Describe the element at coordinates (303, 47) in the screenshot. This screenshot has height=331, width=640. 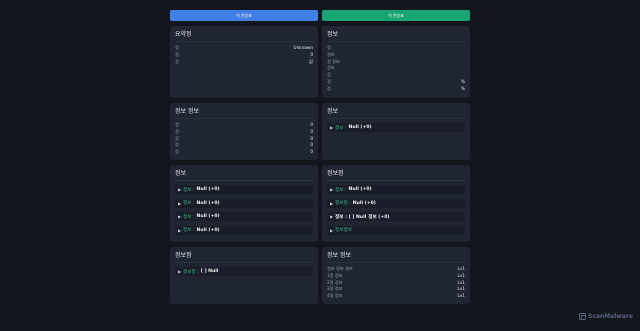
I see `kv-value: Unknown` at that location.